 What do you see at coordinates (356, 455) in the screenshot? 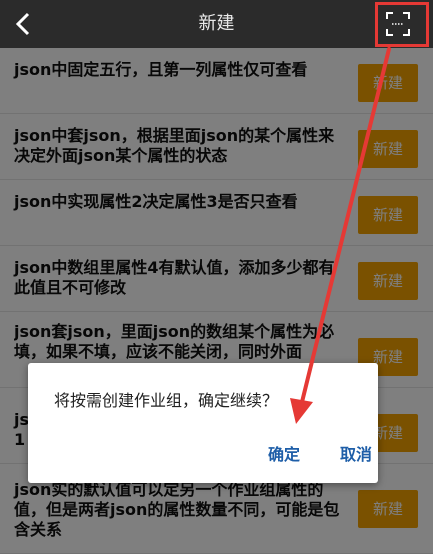
I see `cancel-button: 取消` at bounding box center [356, 455].